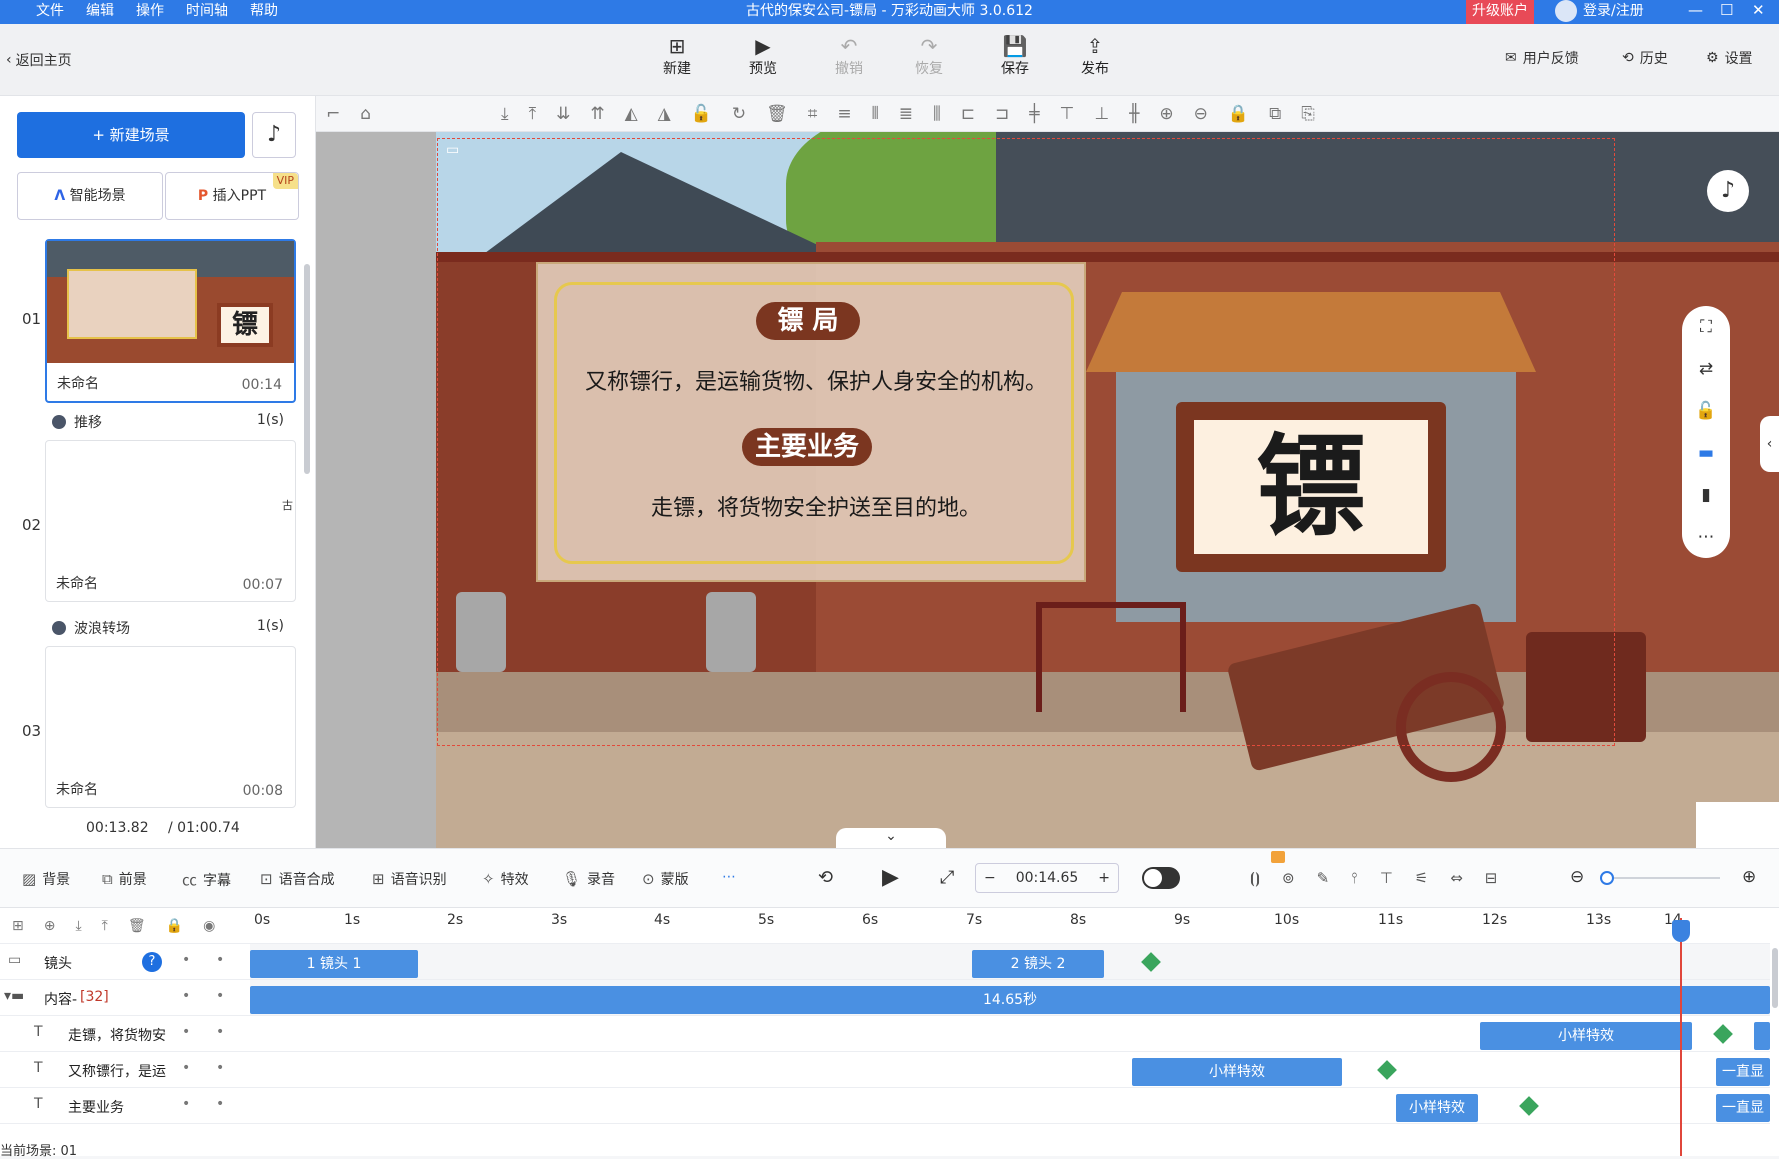 This screenshot has height=1159, width=1779. I want to click on paste-icon: ⎘, so click(1308, 114).